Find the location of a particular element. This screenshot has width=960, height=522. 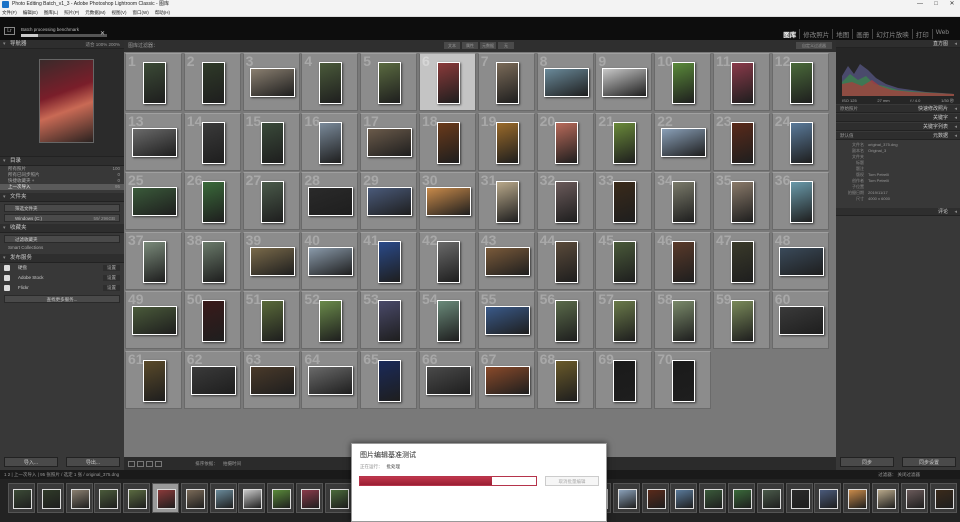

grid-cell: 13 is located at coordinates (153, 141).